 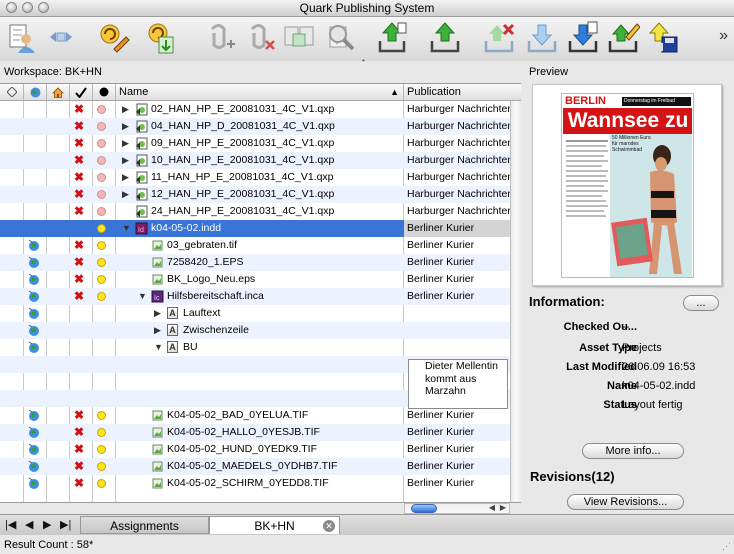 What do you see at coordinates (61, 38) in the screenshot?
I see `toolbar-button-back-forward` at bounding box center [61, 38].